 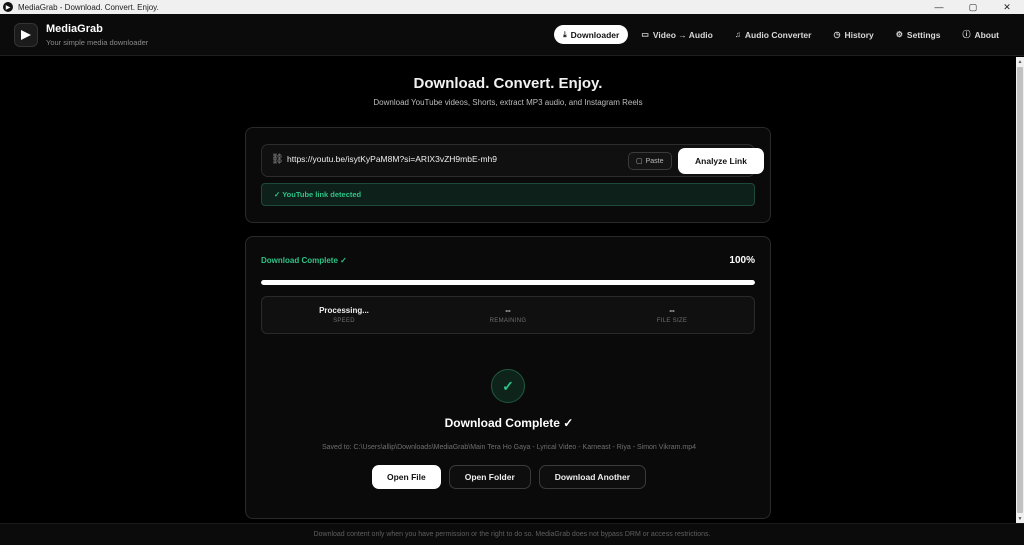 I want to click on stat-remaining: -- REMAINING, so click(x=508, y=315).